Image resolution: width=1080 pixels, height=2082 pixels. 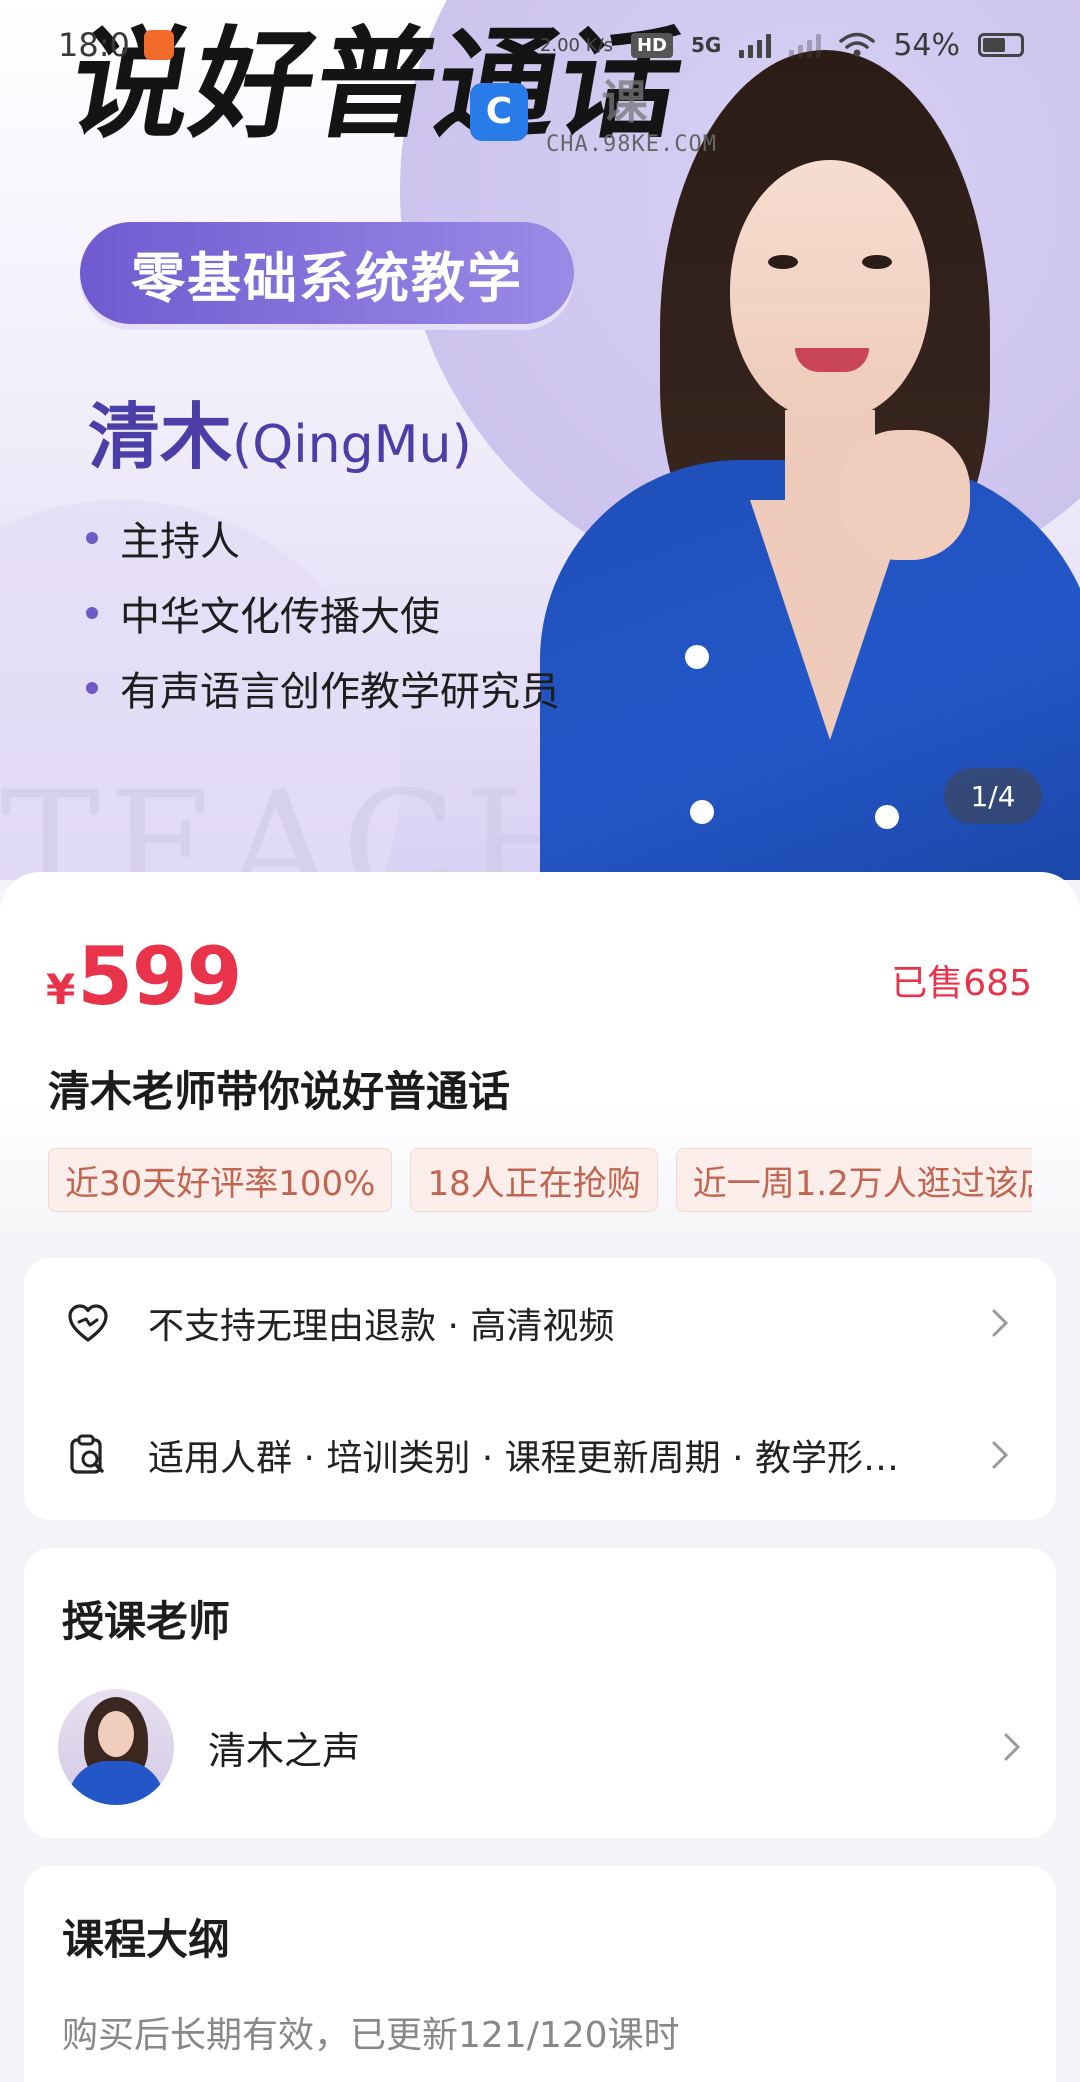 I want to click on price: ¥ 599, so click(x=144, y=976).